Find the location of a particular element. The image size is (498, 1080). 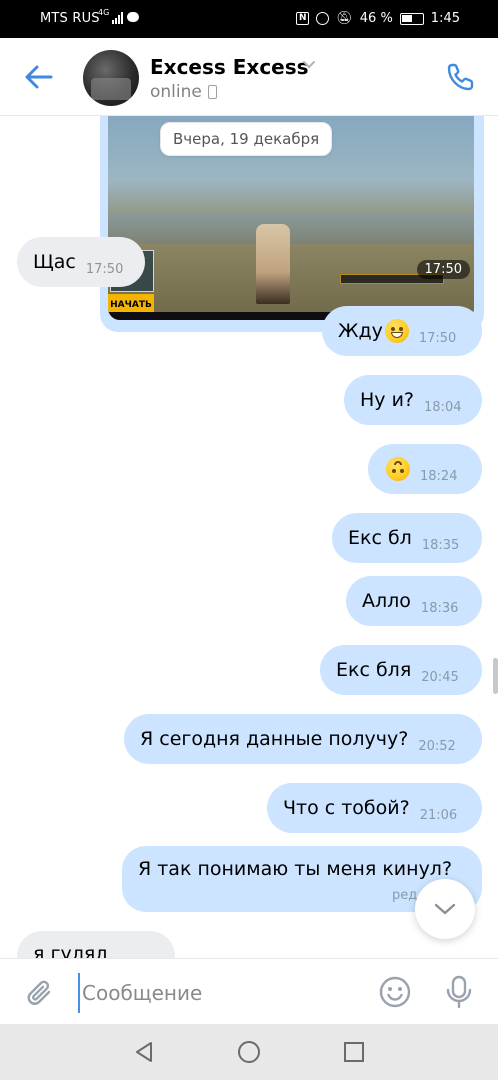

message-time: 18:35 is located at coordinates (440, 545).